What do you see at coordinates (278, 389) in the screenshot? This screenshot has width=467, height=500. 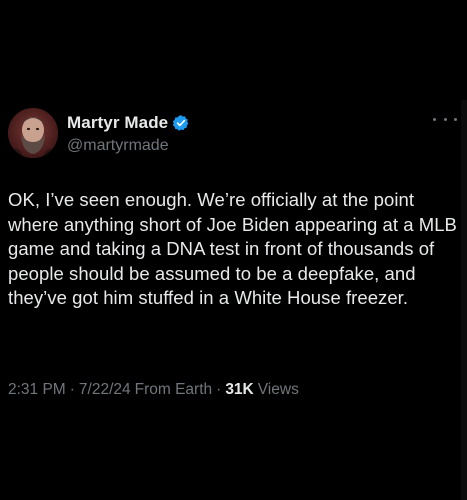 I see `views-label: Views` at bounding box center [278, 389].